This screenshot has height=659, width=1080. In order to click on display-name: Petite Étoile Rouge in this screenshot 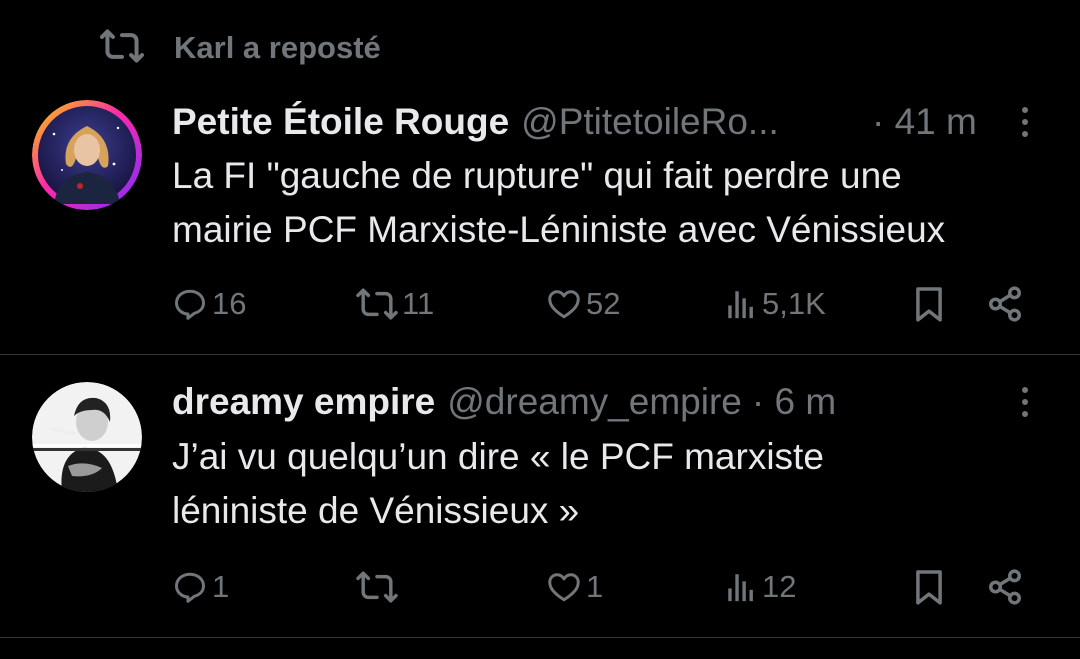, I will do `click(340, 122)`.